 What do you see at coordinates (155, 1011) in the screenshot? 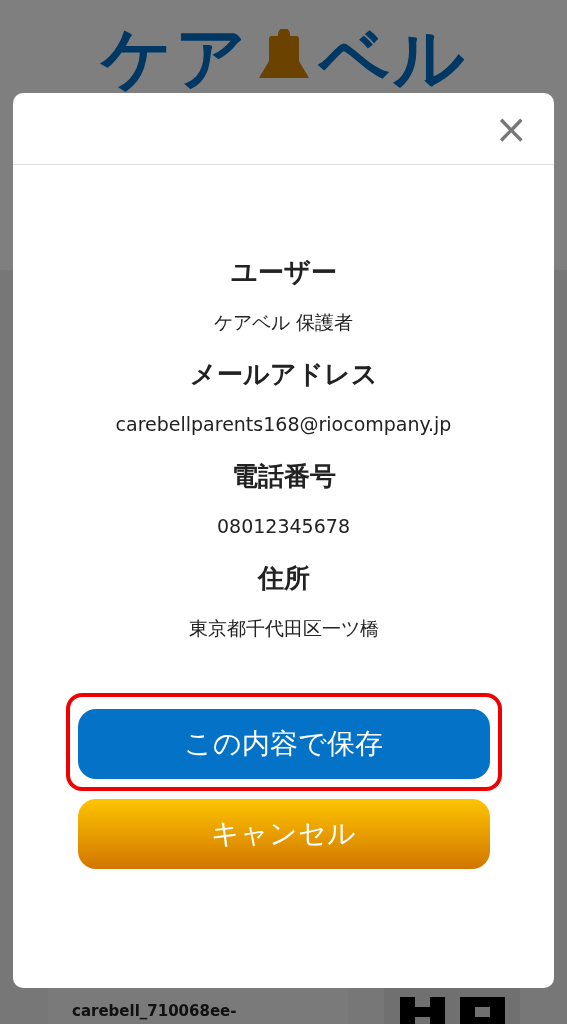
I see `id-text: carebell_710068ee-` at bounding box center [155, 1011].